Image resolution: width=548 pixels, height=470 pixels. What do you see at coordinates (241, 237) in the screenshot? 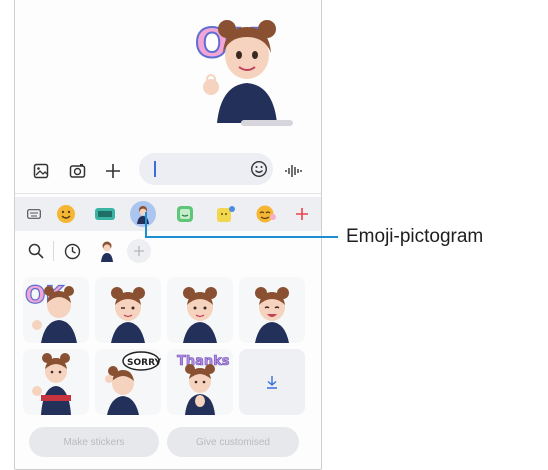
I see `callout-line-horizontal` at bounding box center [241, 237].